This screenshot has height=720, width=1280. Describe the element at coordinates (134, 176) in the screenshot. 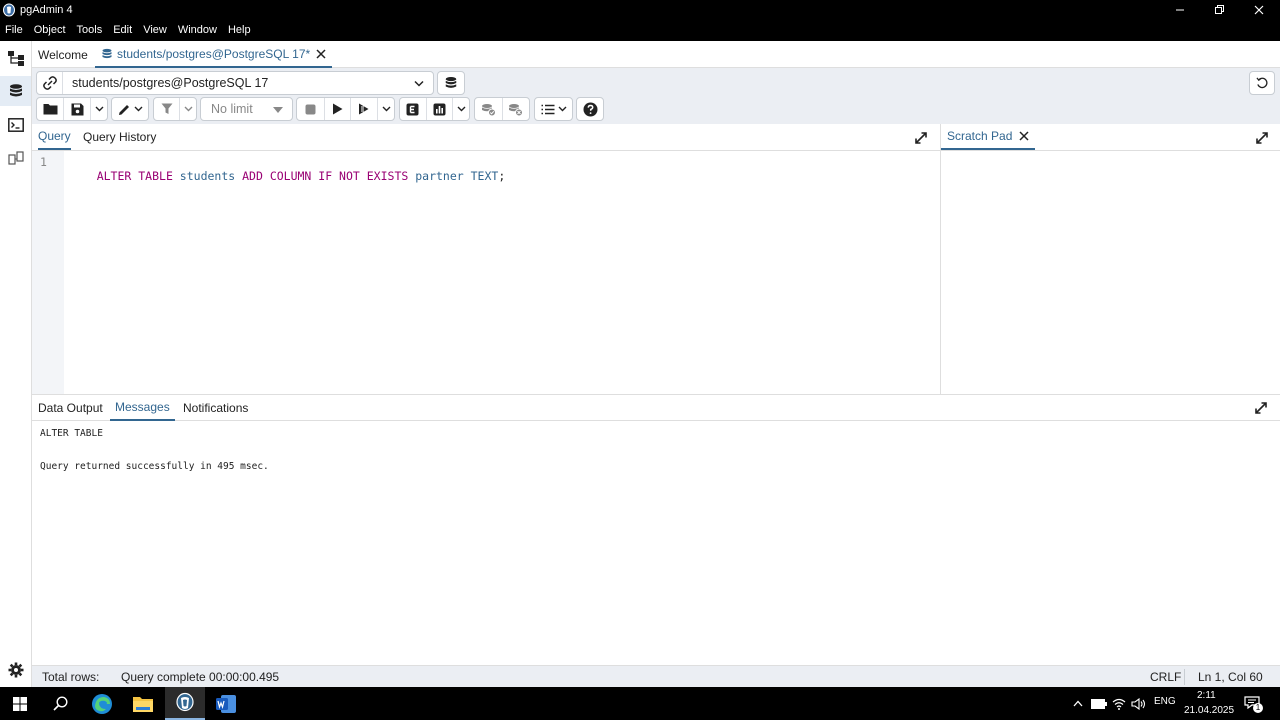

I see `sql-keyword: ALTER TABLE` at that location.